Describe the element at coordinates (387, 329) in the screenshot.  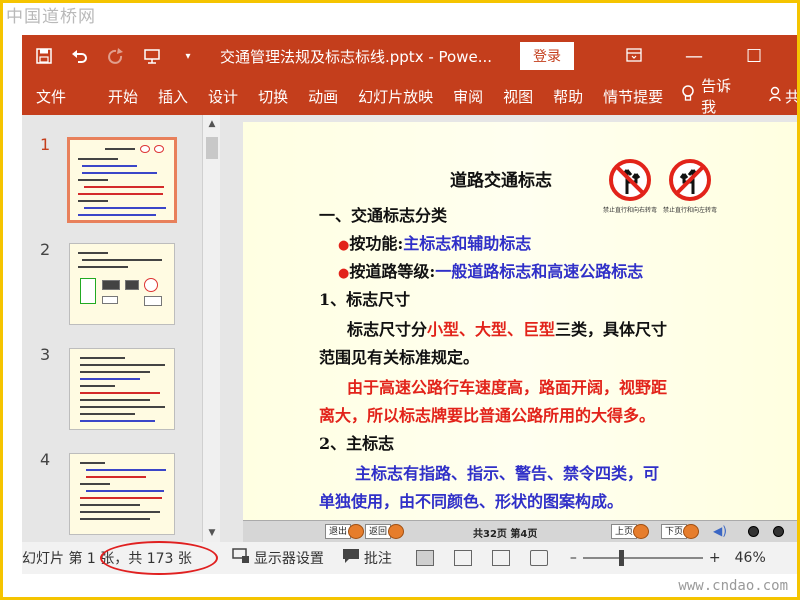
I see `text-fragment: 标志尺寸分` at that location.